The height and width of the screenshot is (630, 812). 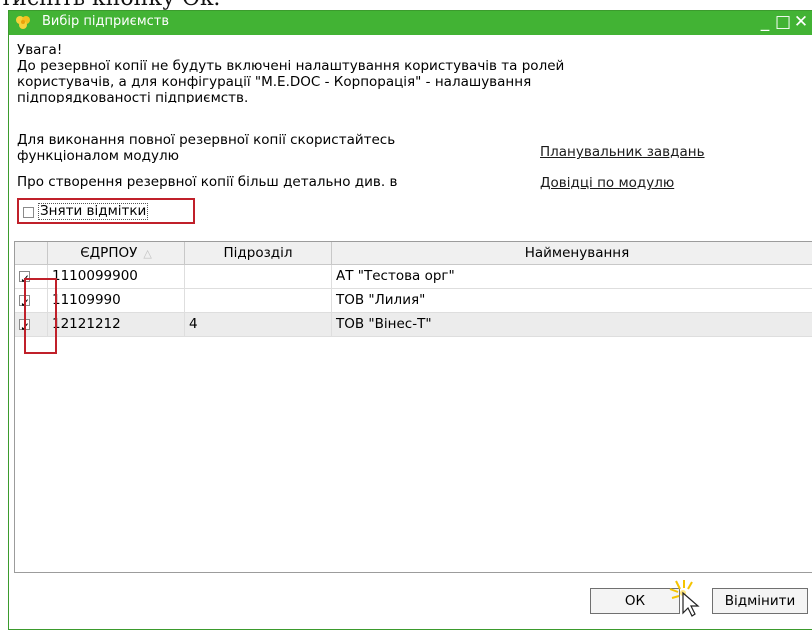 I want to click on table-row: 12121212 4 ТОВ "Вінес-Т", so click(x=413, y=326).